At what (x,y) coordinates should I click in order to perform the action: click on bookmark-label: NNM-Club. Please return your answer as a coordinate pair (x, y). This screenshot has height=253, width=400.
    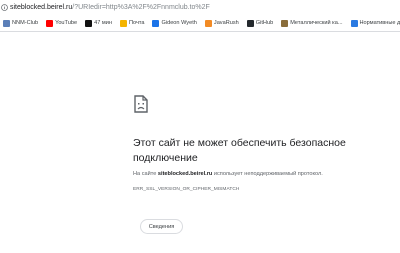
    Looking at the image, I should click on (25, 23).